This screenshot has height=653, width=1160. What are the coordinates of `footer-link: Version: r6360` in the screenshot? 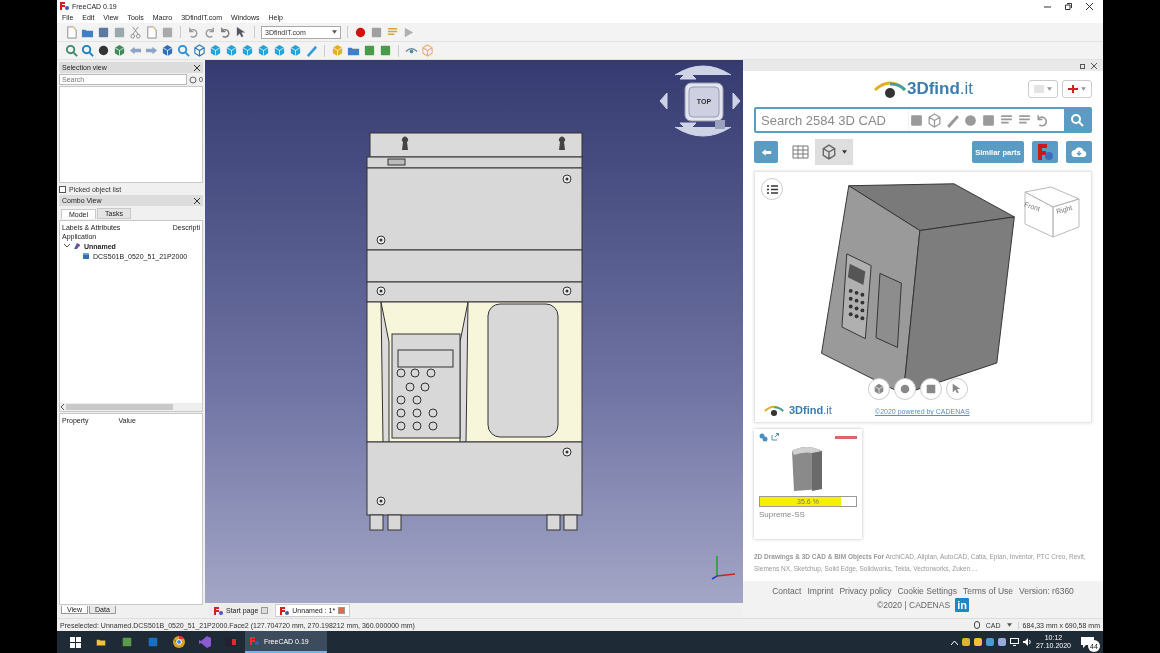 It's located at (1046, 591).